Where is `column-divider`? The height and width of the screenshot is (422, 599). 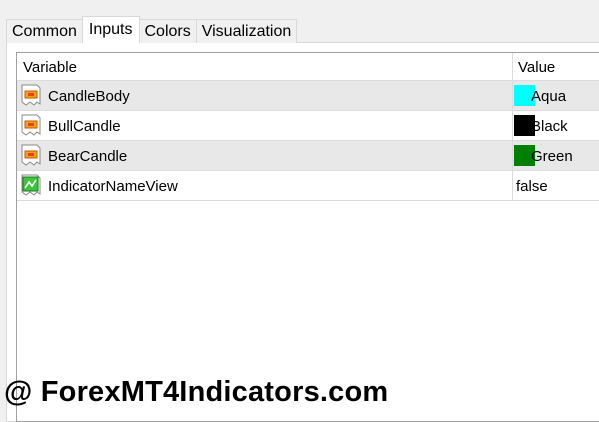
column-divider is located at coordinates (512, 67).